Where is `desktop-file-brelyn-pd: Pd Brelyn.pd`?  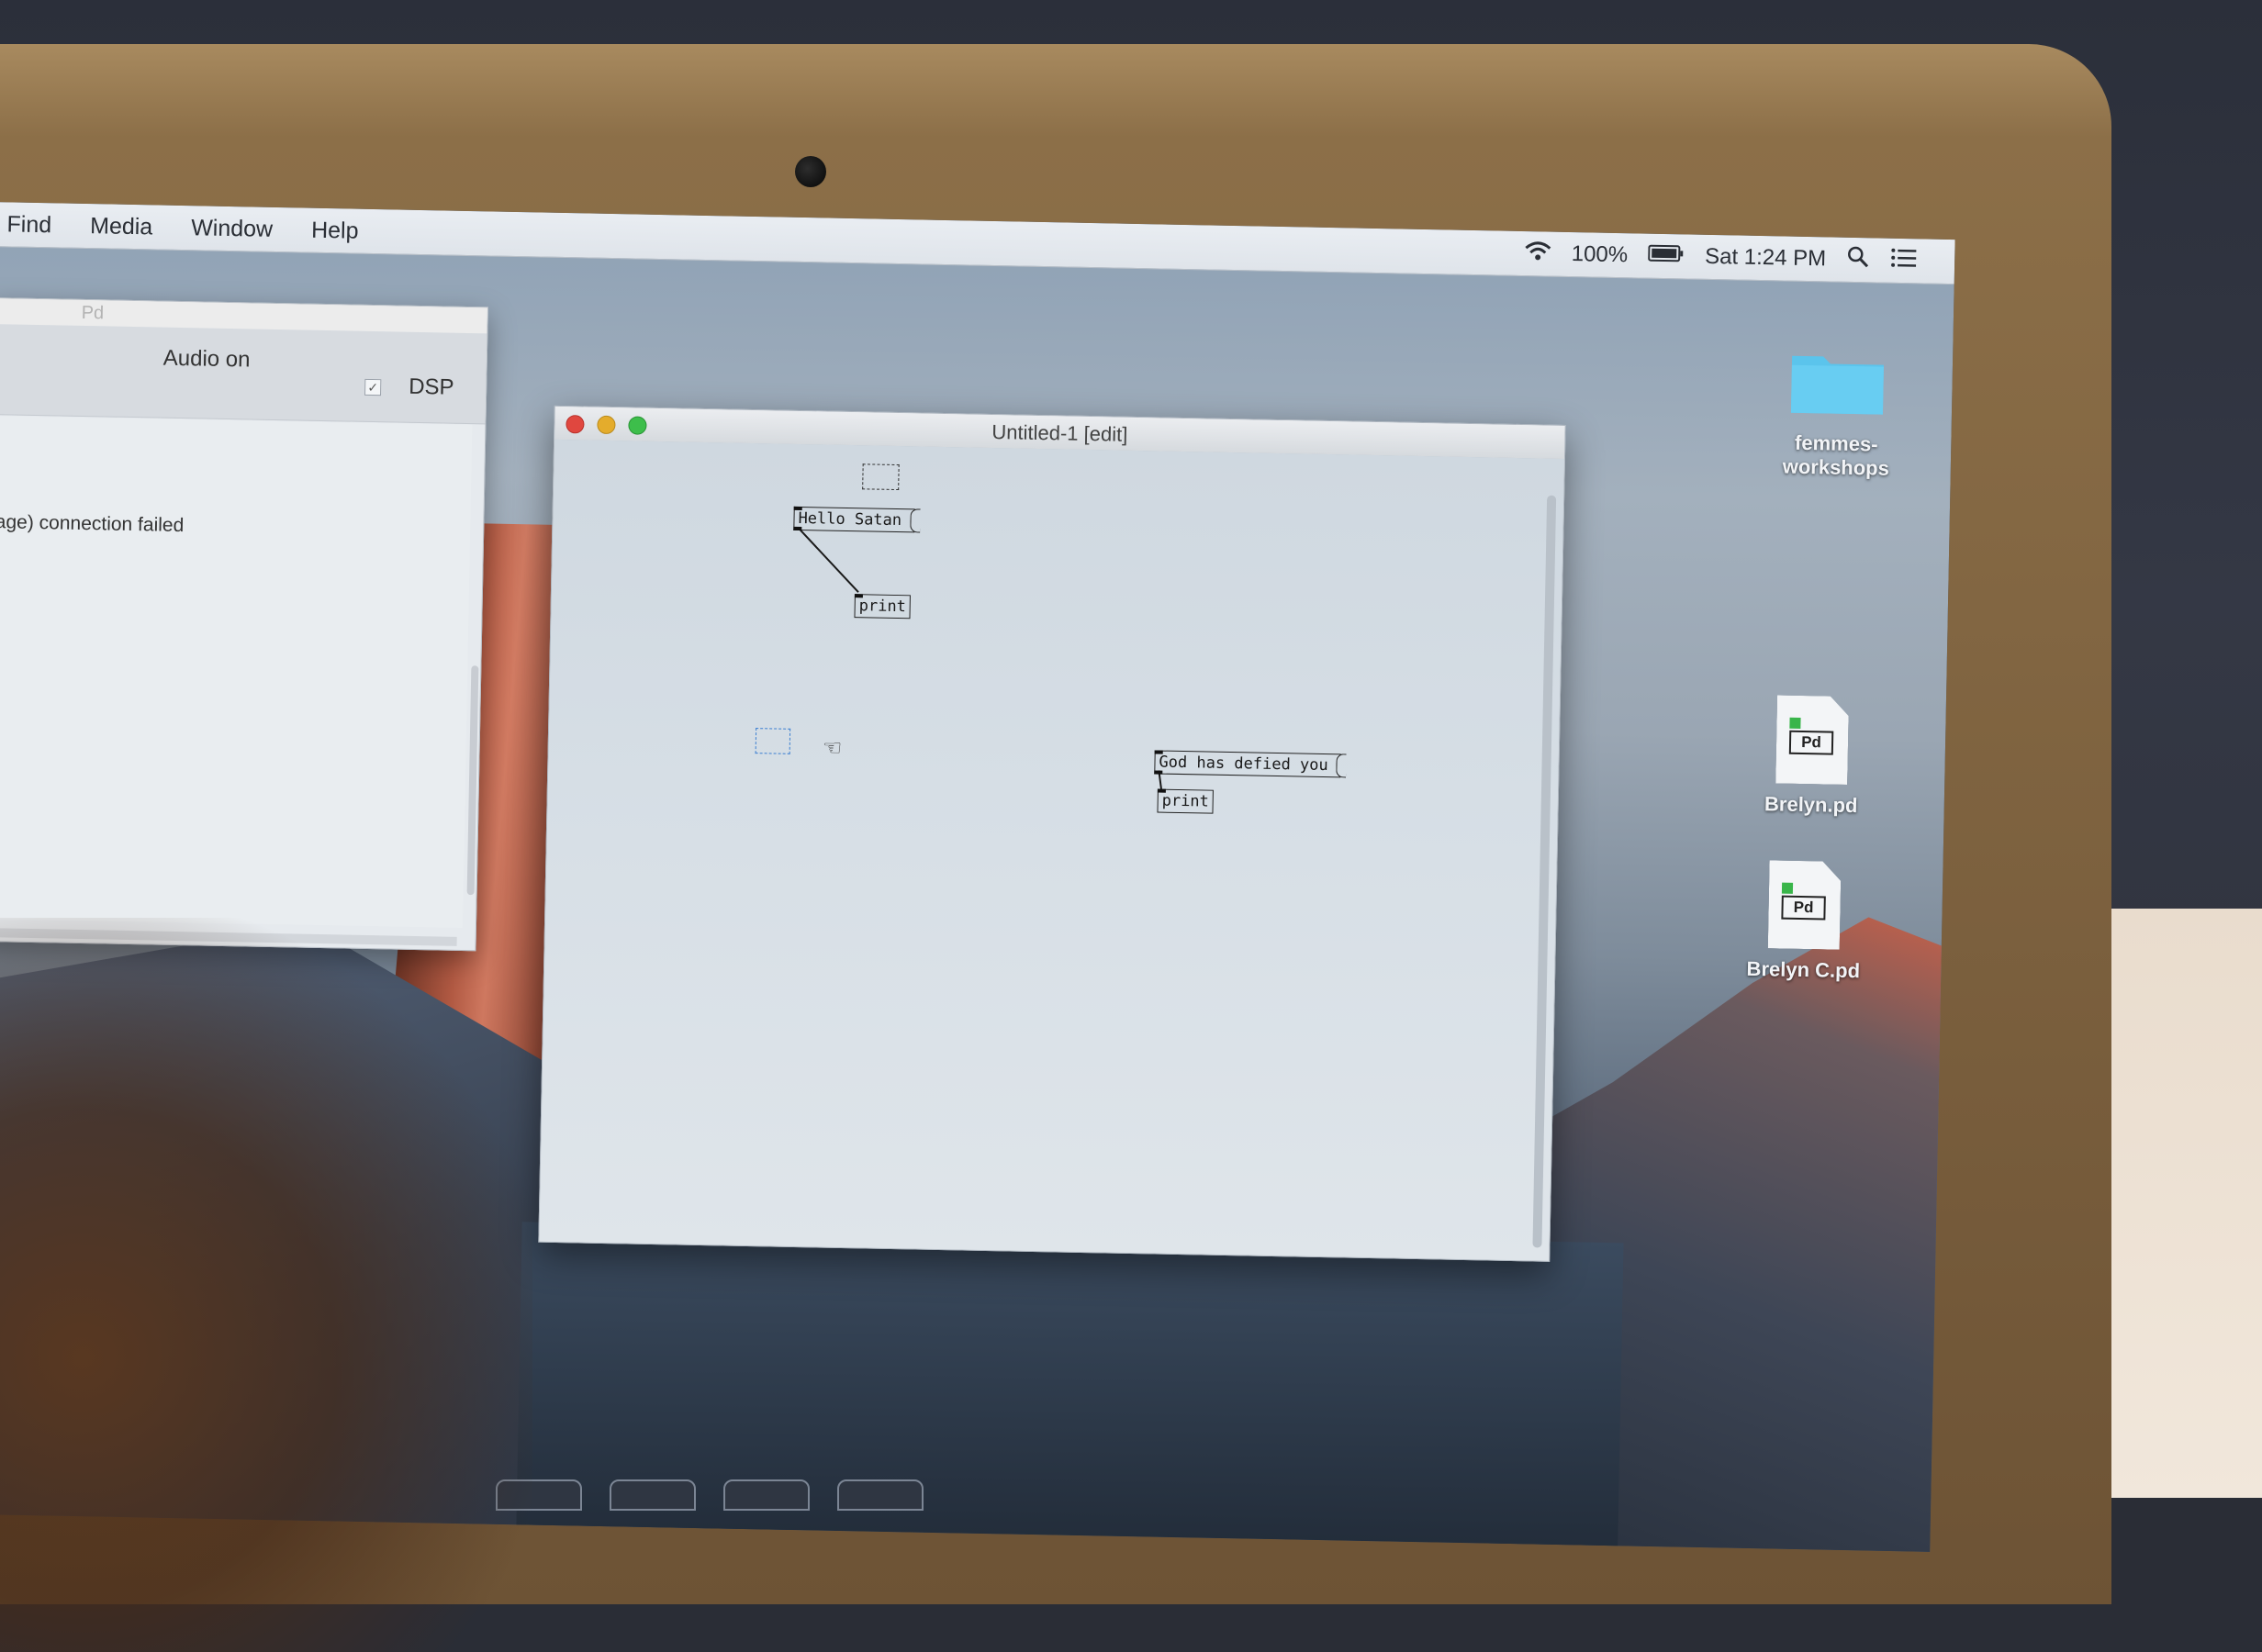 desktop-file-brelyn-pd: Pd Brelyn.pd is located at coordinates (1812, 757).